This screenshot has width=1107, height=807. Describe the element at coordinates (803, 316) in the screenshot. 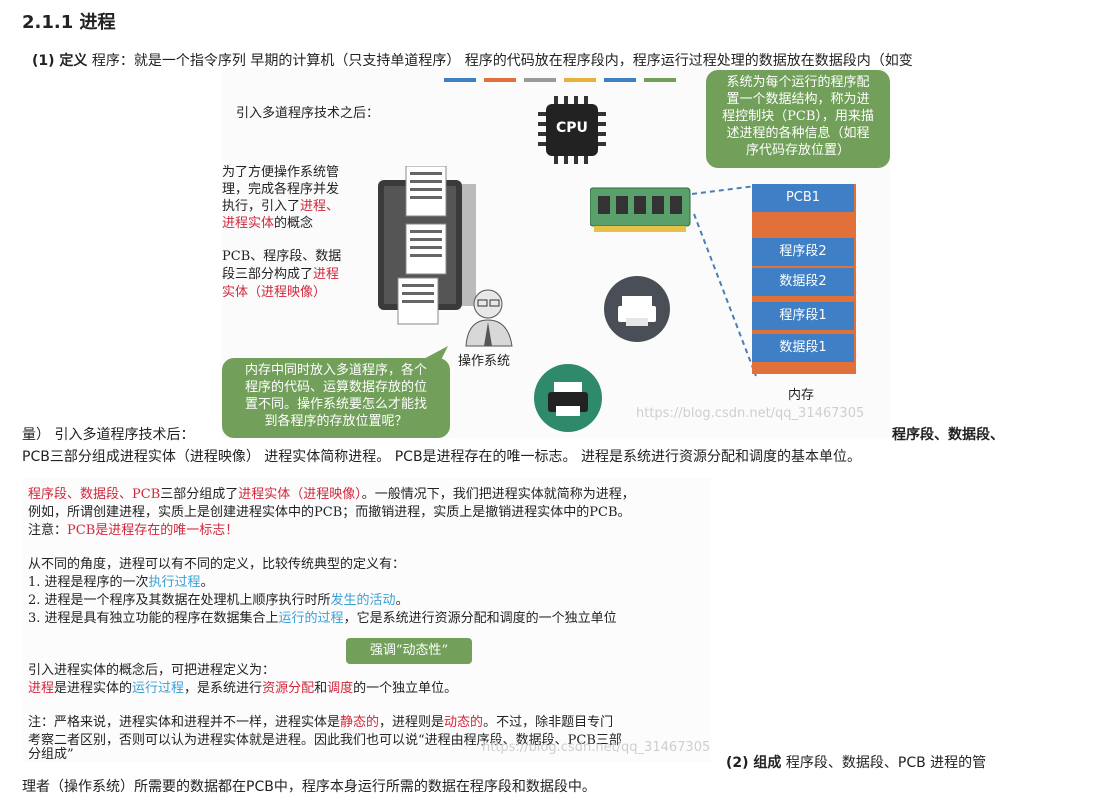

I see `memory-block-code1: 程序段1` at that location.